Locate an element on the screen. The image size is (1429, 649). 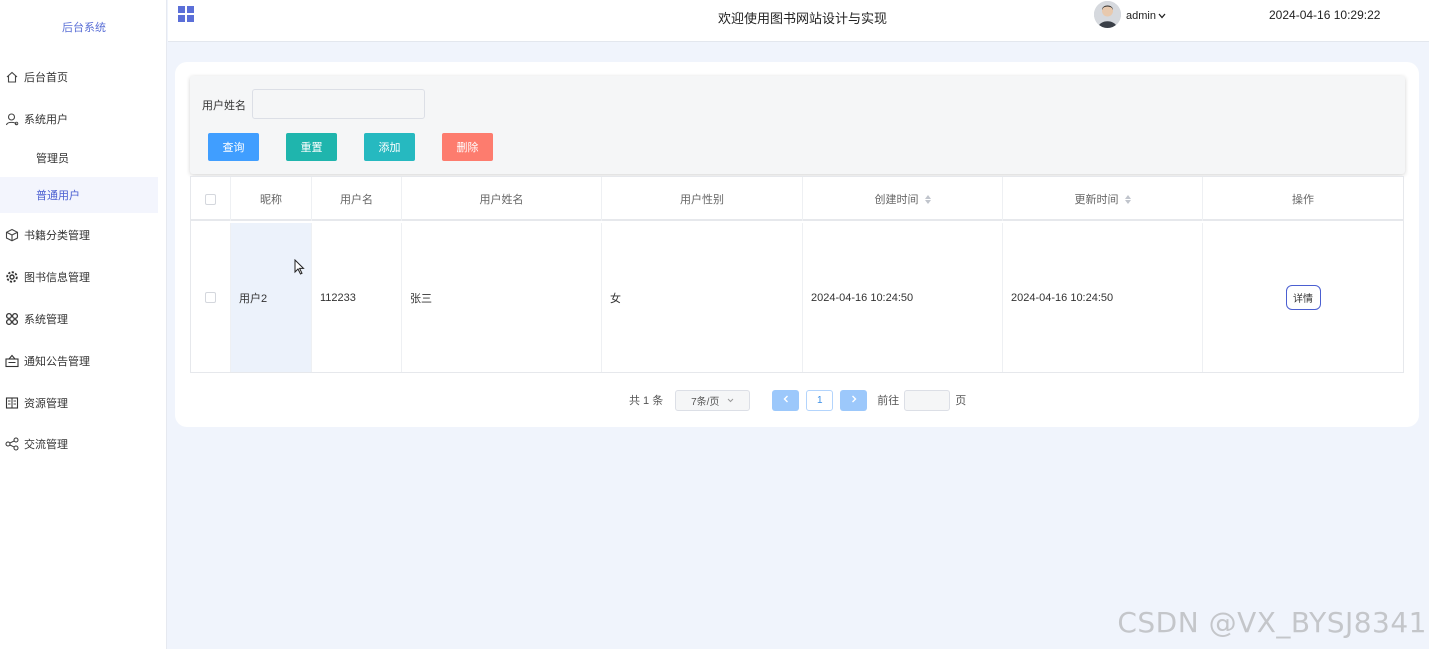
detail-button: 详情 is located at coordinates (1303, 297).